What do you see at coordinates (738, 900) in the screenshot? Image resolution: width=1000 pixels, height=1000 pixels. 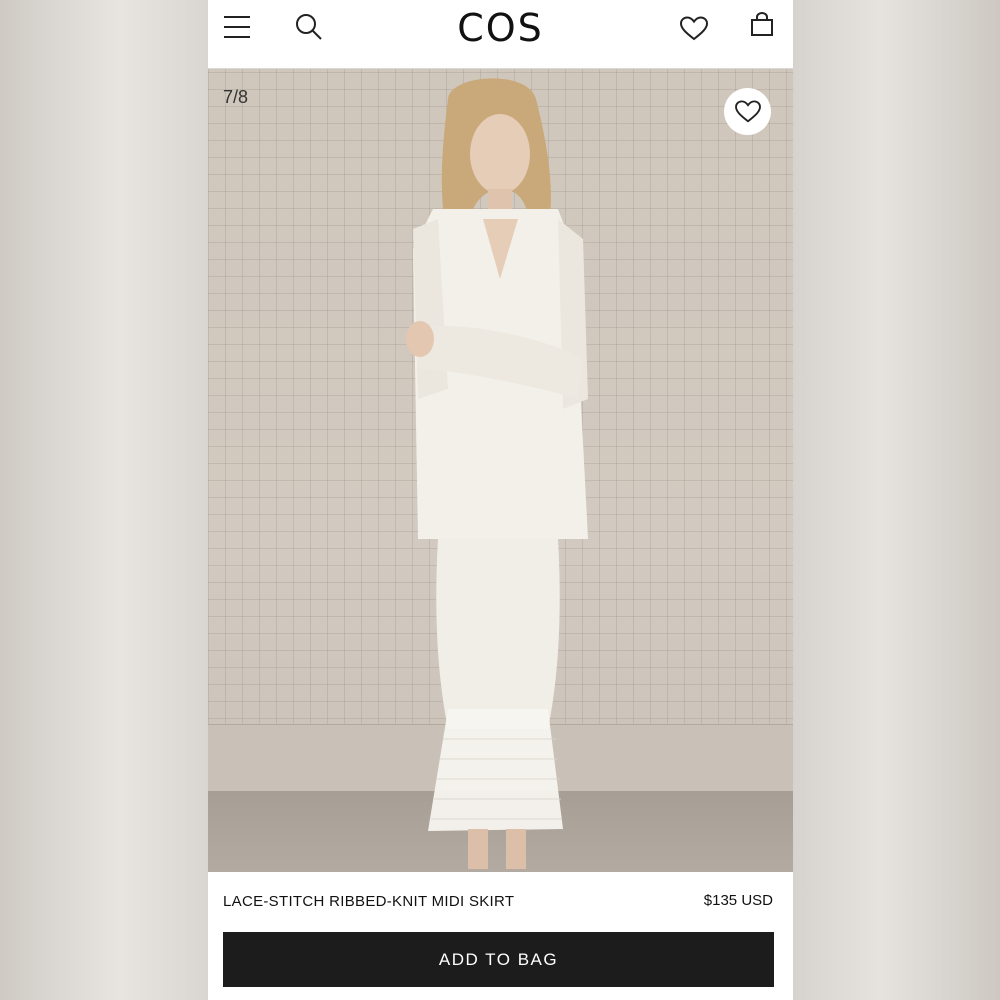 I see `product-price: $135 USD` at bounding box center [738, 900].